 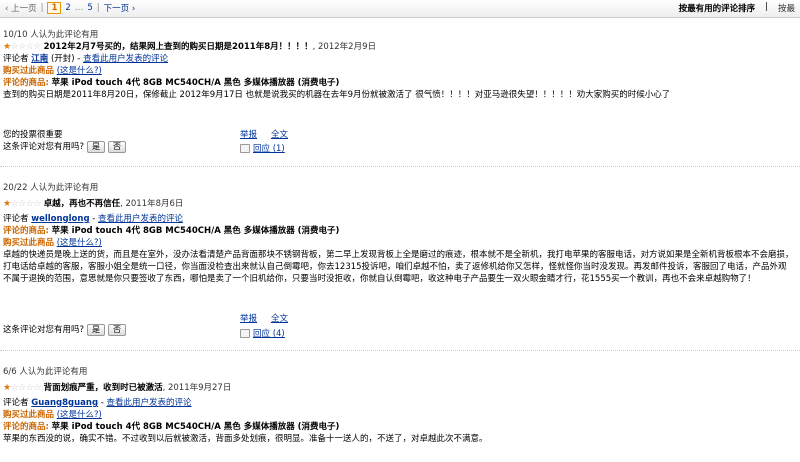 I want to click on reply-link: 回应 (1), so click(x=269, y=149).